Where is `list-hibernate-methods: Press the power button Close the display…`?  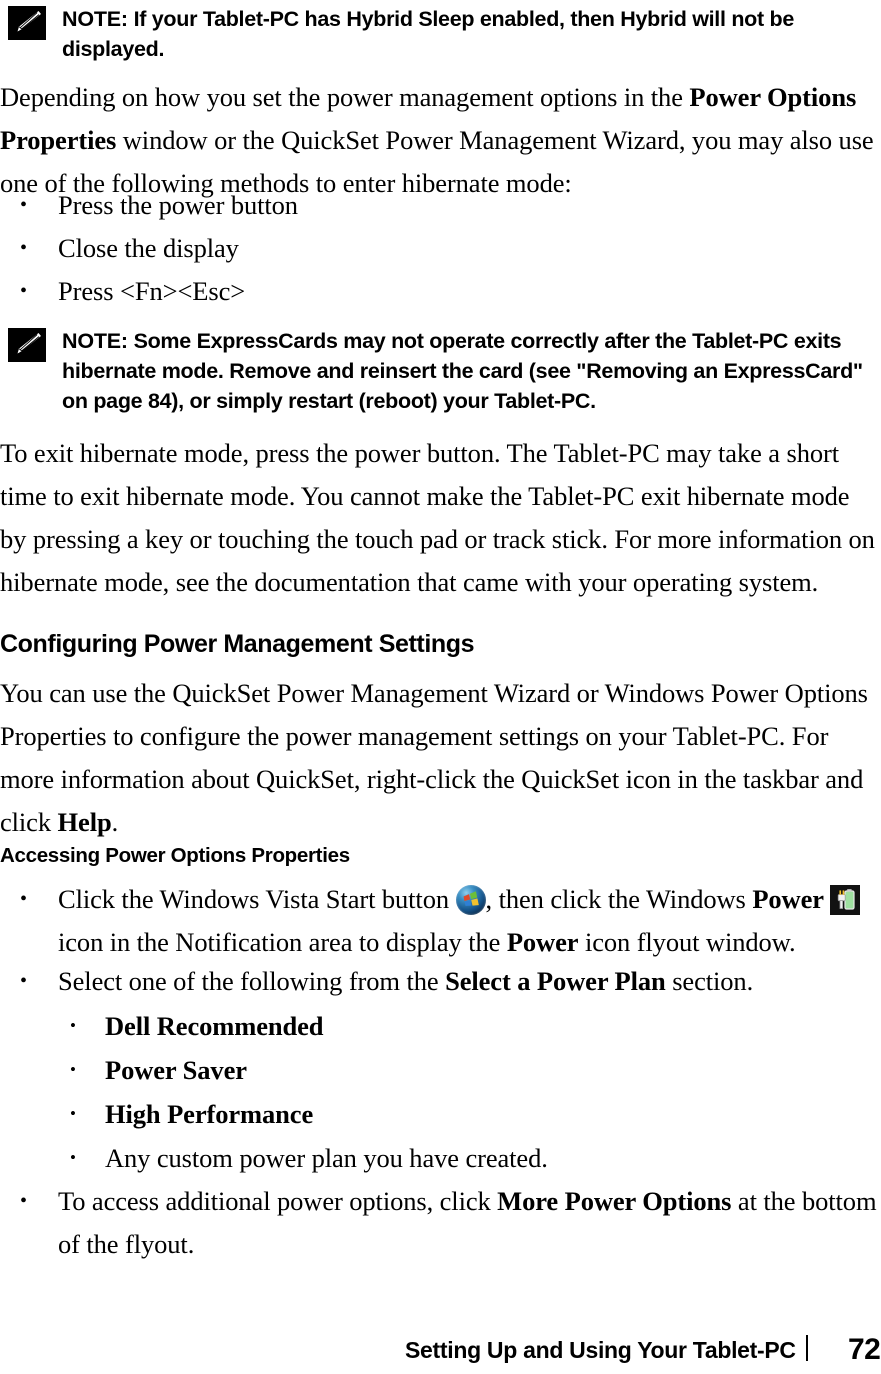
list-hibernate-methods: Press the power button Close the display… is located at coordinates (440, 248).